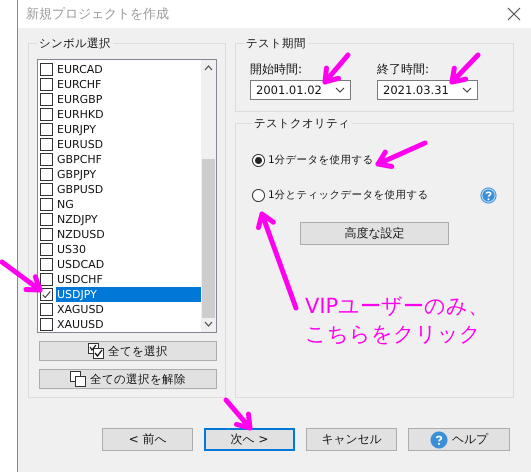 This screenshot has height=472, width=531. What do you see at coordinates (128, 69) in the screenshot?
I see `symbol-item: EURCAD` at bounding box center [128, 69].